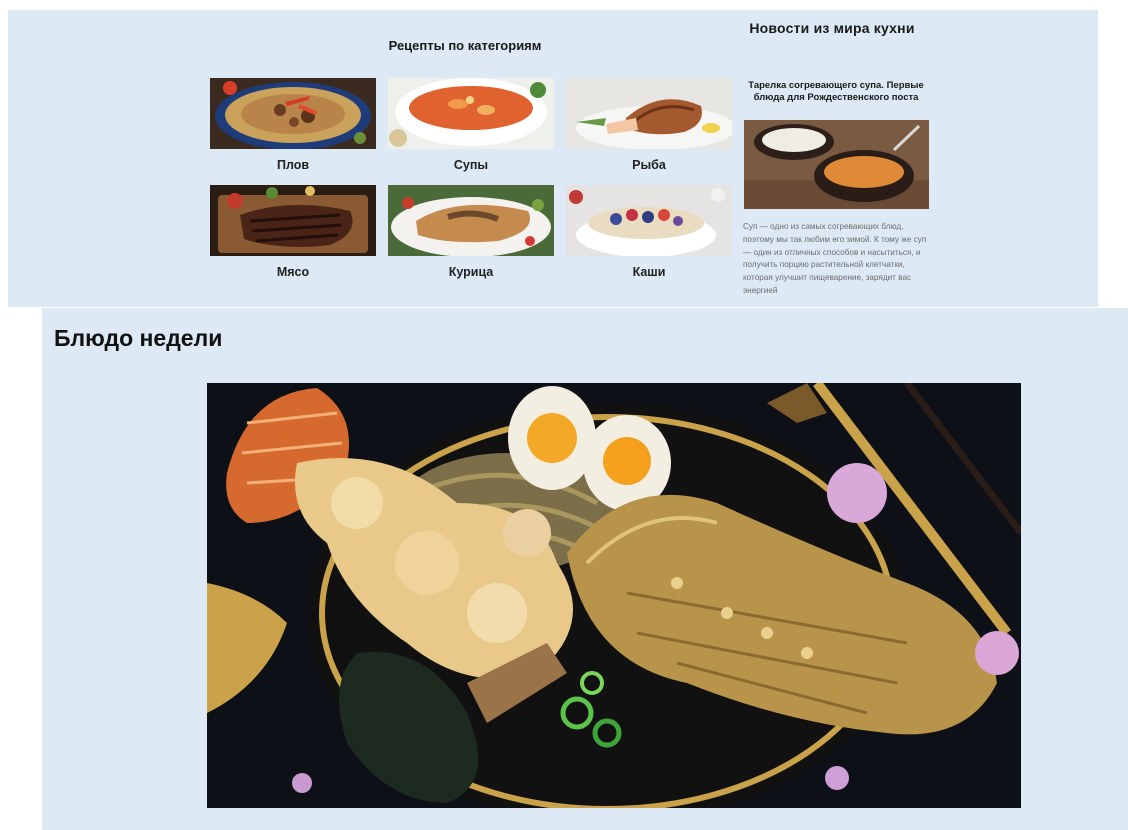 The image size is (1128, 830). I want to click on meat-image, so click(293, 220).